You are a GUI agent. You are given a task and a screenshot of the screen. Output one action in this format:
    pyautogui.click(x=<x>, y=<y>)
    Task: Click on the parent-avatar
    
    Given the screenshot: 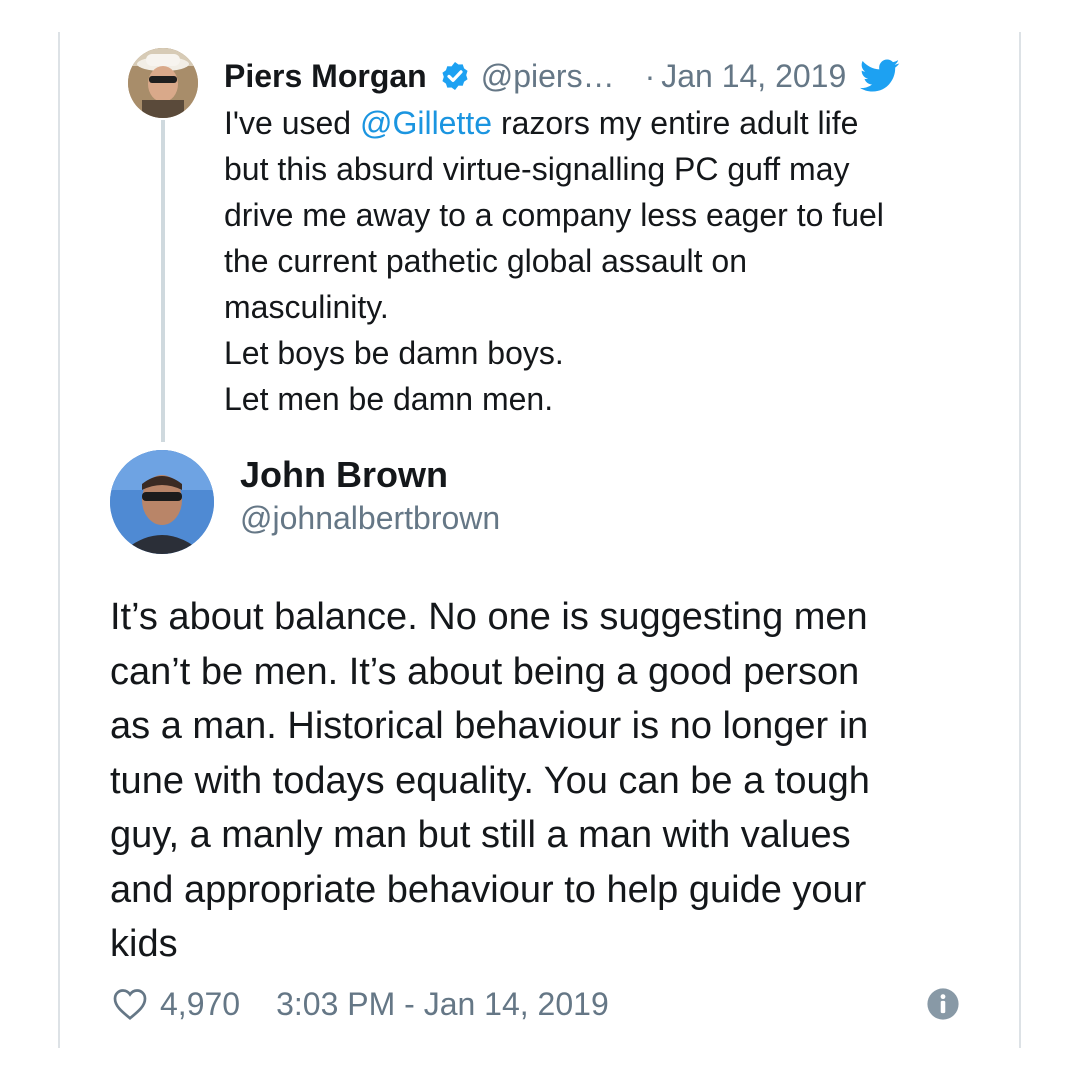 What is the action you would take?
    pyautogui.click(x=163, y=83)
    